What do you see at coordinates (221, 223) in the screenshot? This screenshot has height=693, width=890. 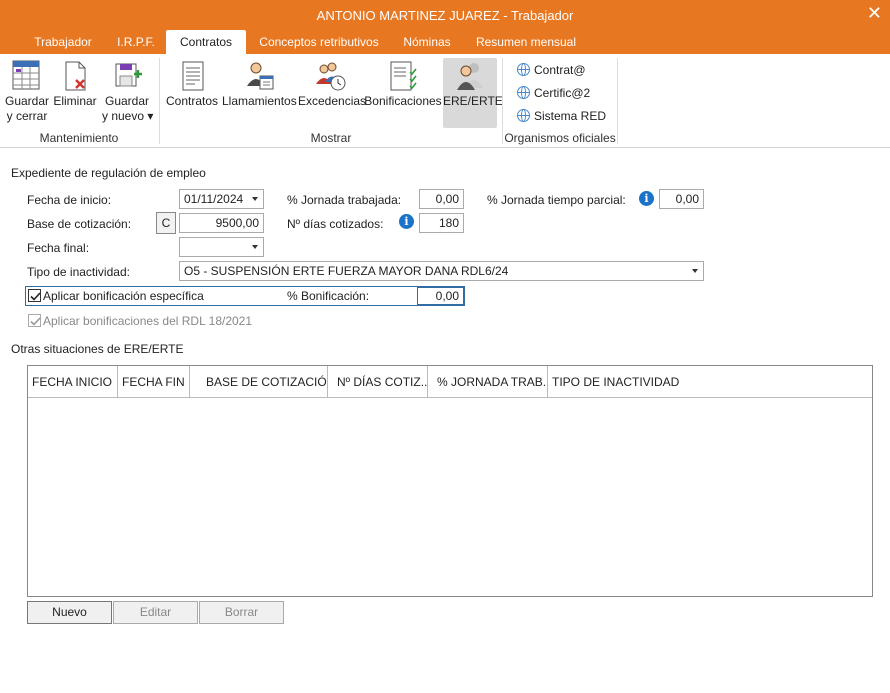 I see `base-cotizacion-input` at bounding box center [221, 223].